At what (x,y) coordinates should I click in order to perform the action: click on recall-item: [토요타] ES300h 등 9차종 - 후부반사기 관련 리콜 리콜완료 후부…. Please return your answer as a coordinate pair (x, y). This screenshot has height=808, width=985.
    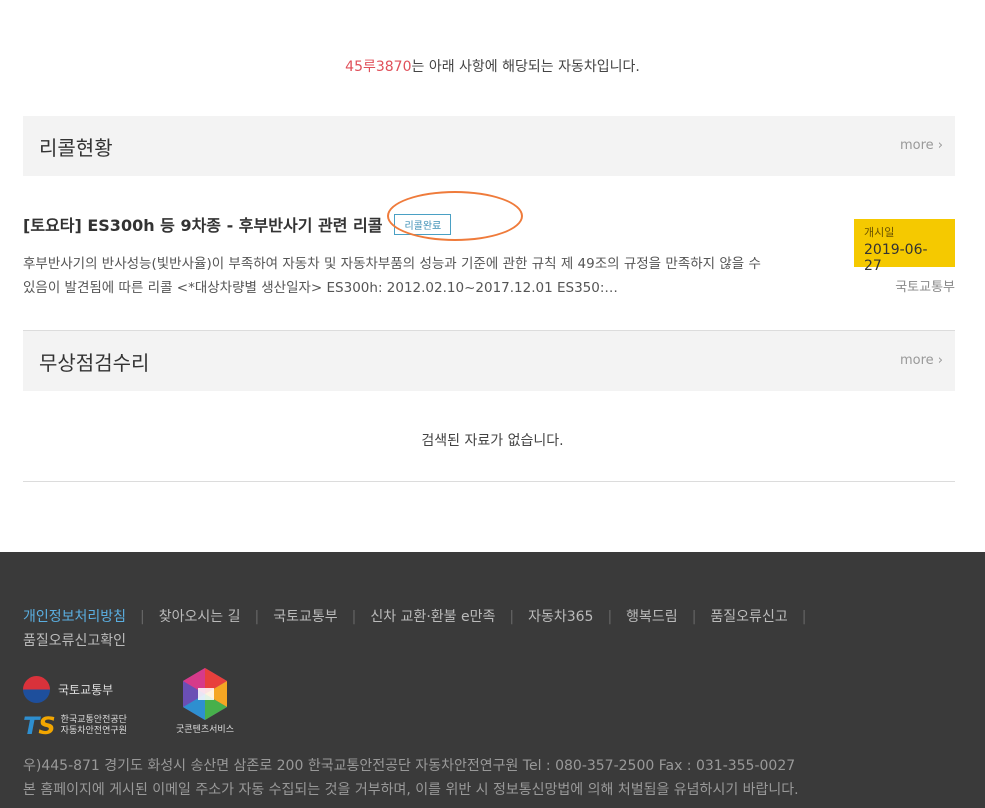
    Looking at the image, I should click on (489, 245).